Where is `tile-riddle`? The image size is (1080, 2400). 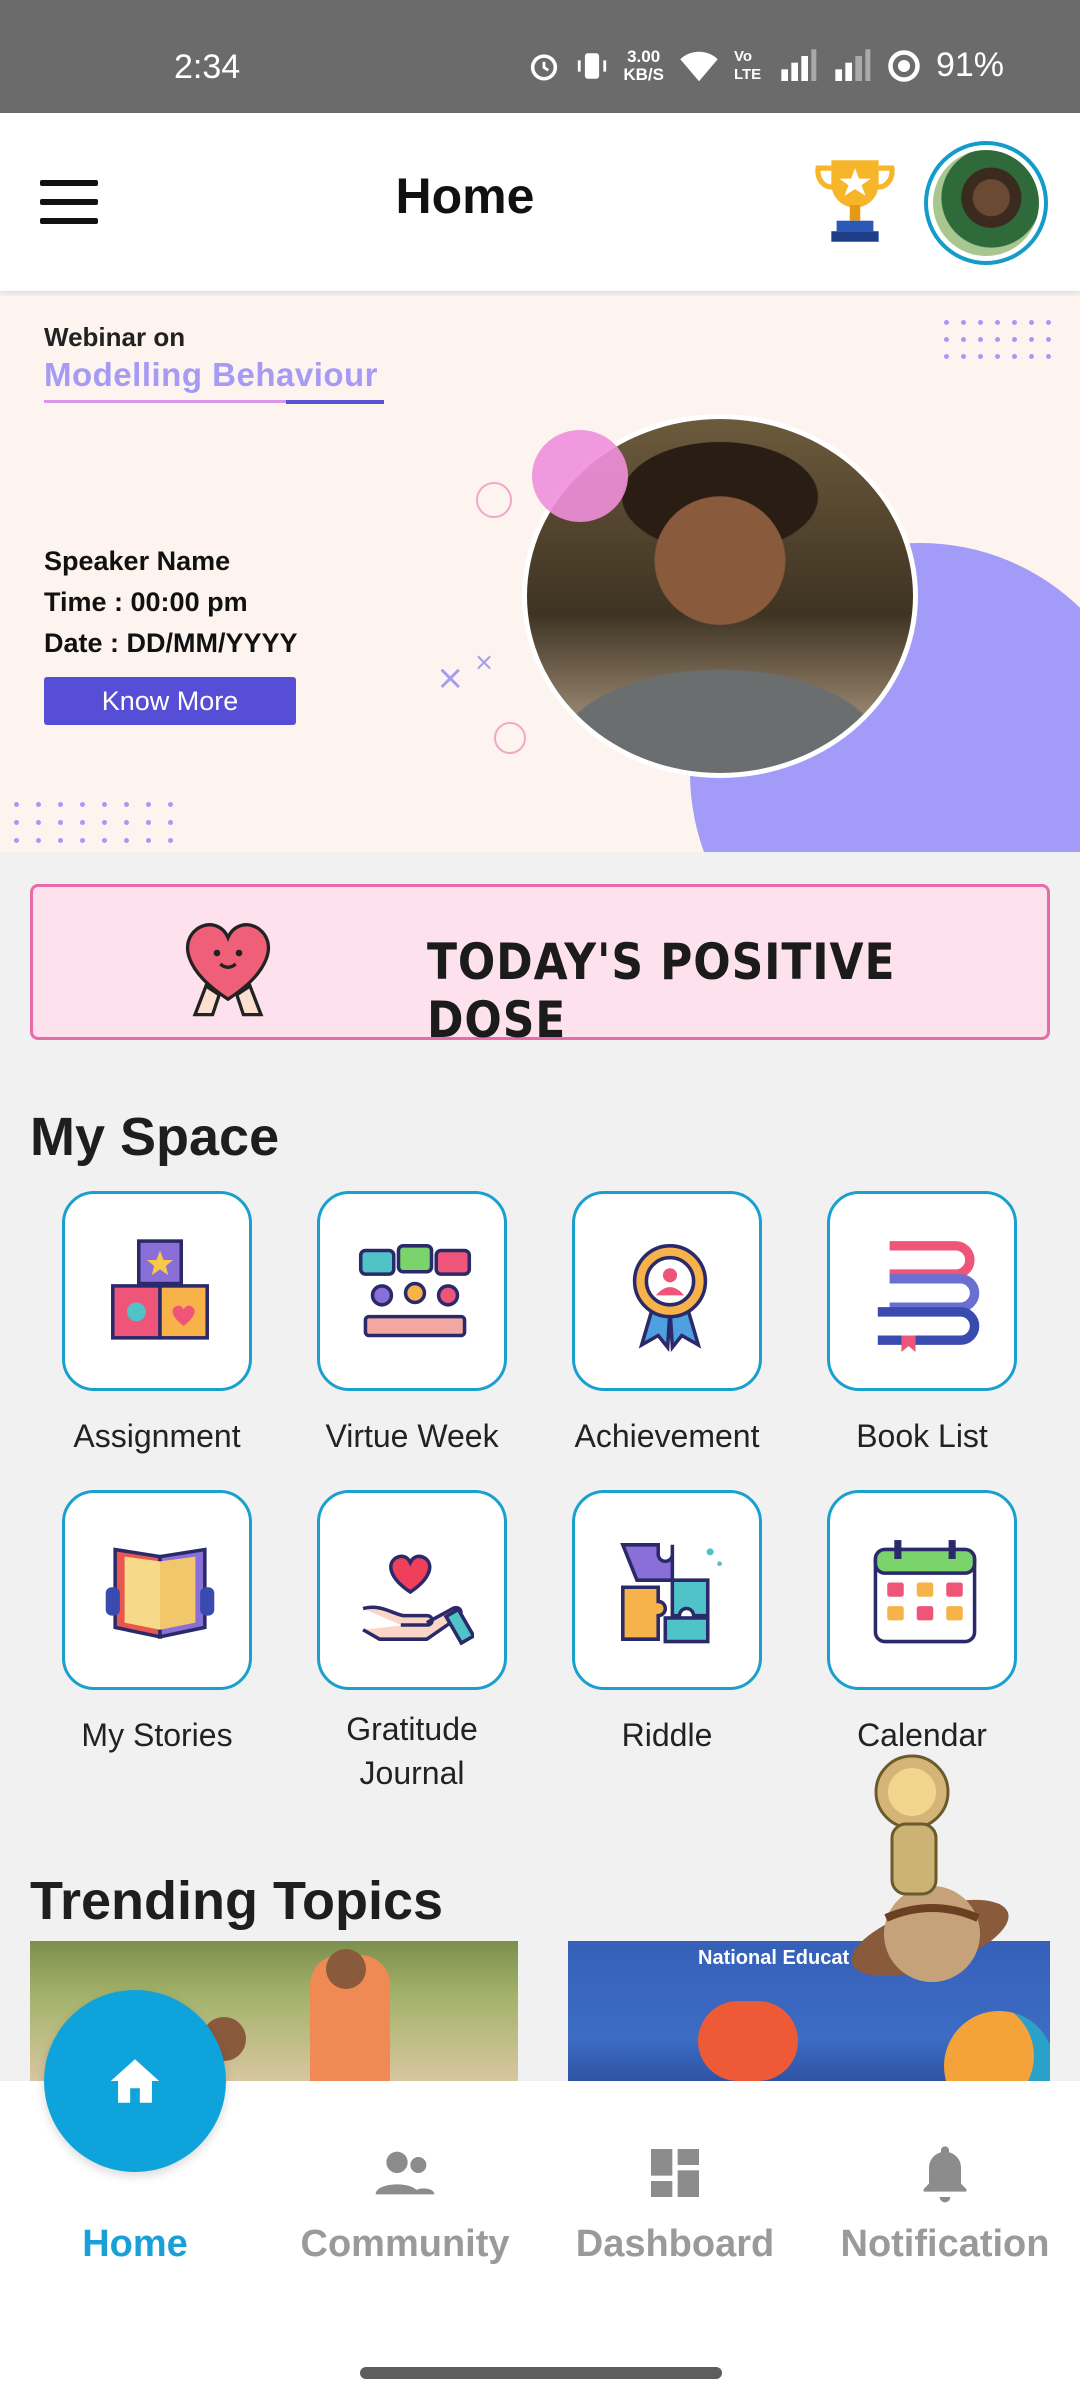 tile-riddle is located at coordinates (667, 1590).